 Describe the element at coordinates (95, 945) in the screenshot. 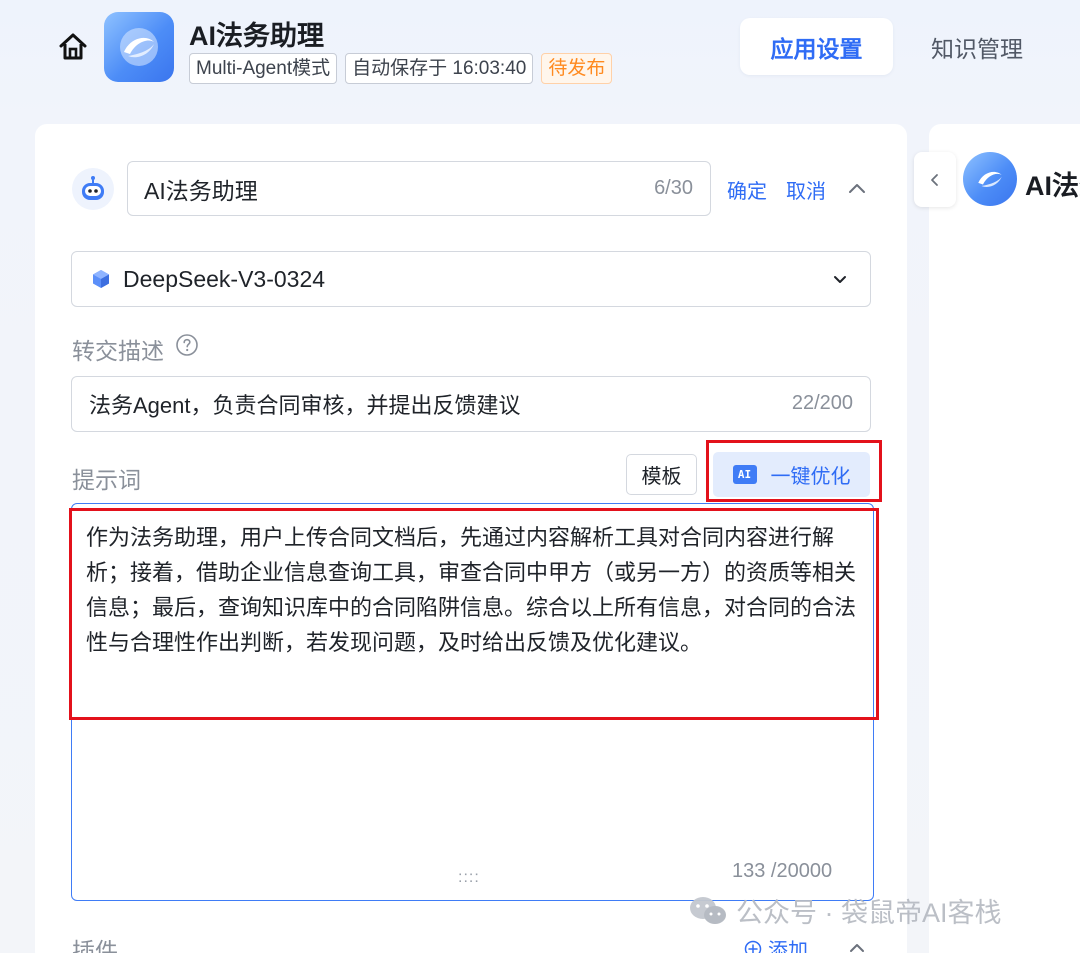

I see `plugins-label: 插件` at that location.